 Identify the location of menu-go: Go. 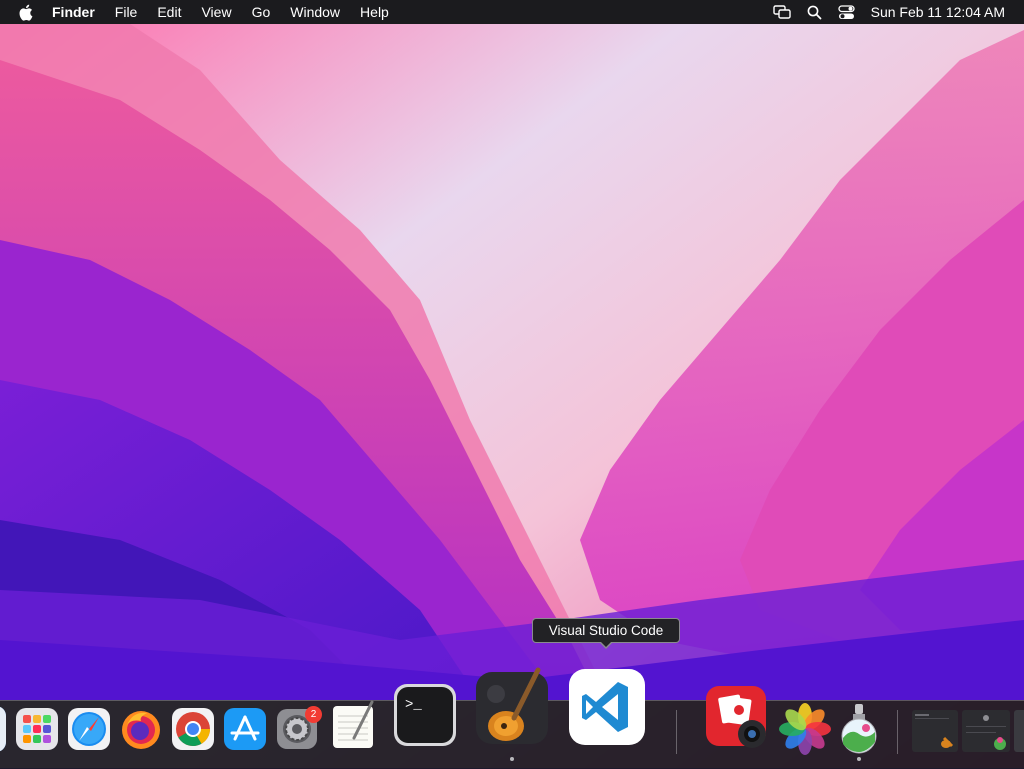
(261, 12).